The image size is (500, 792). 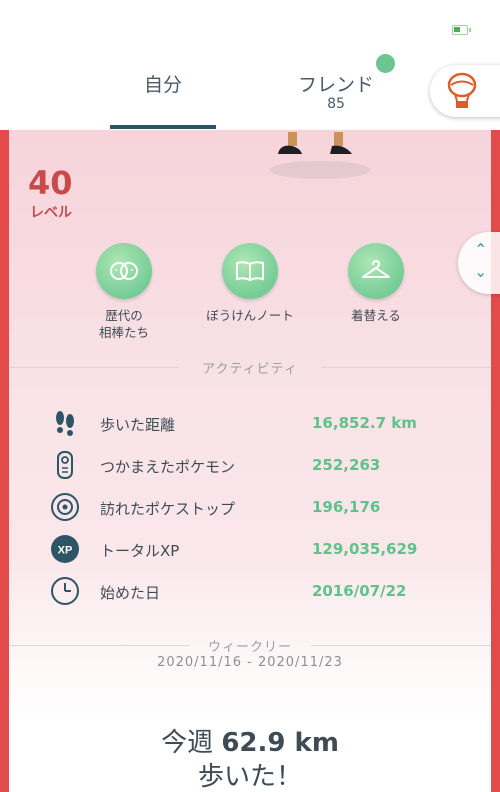 What do you see at coordinates (50, 183) in the screenshot?
I see `level-number: 40` at bounding box center [50, 183].